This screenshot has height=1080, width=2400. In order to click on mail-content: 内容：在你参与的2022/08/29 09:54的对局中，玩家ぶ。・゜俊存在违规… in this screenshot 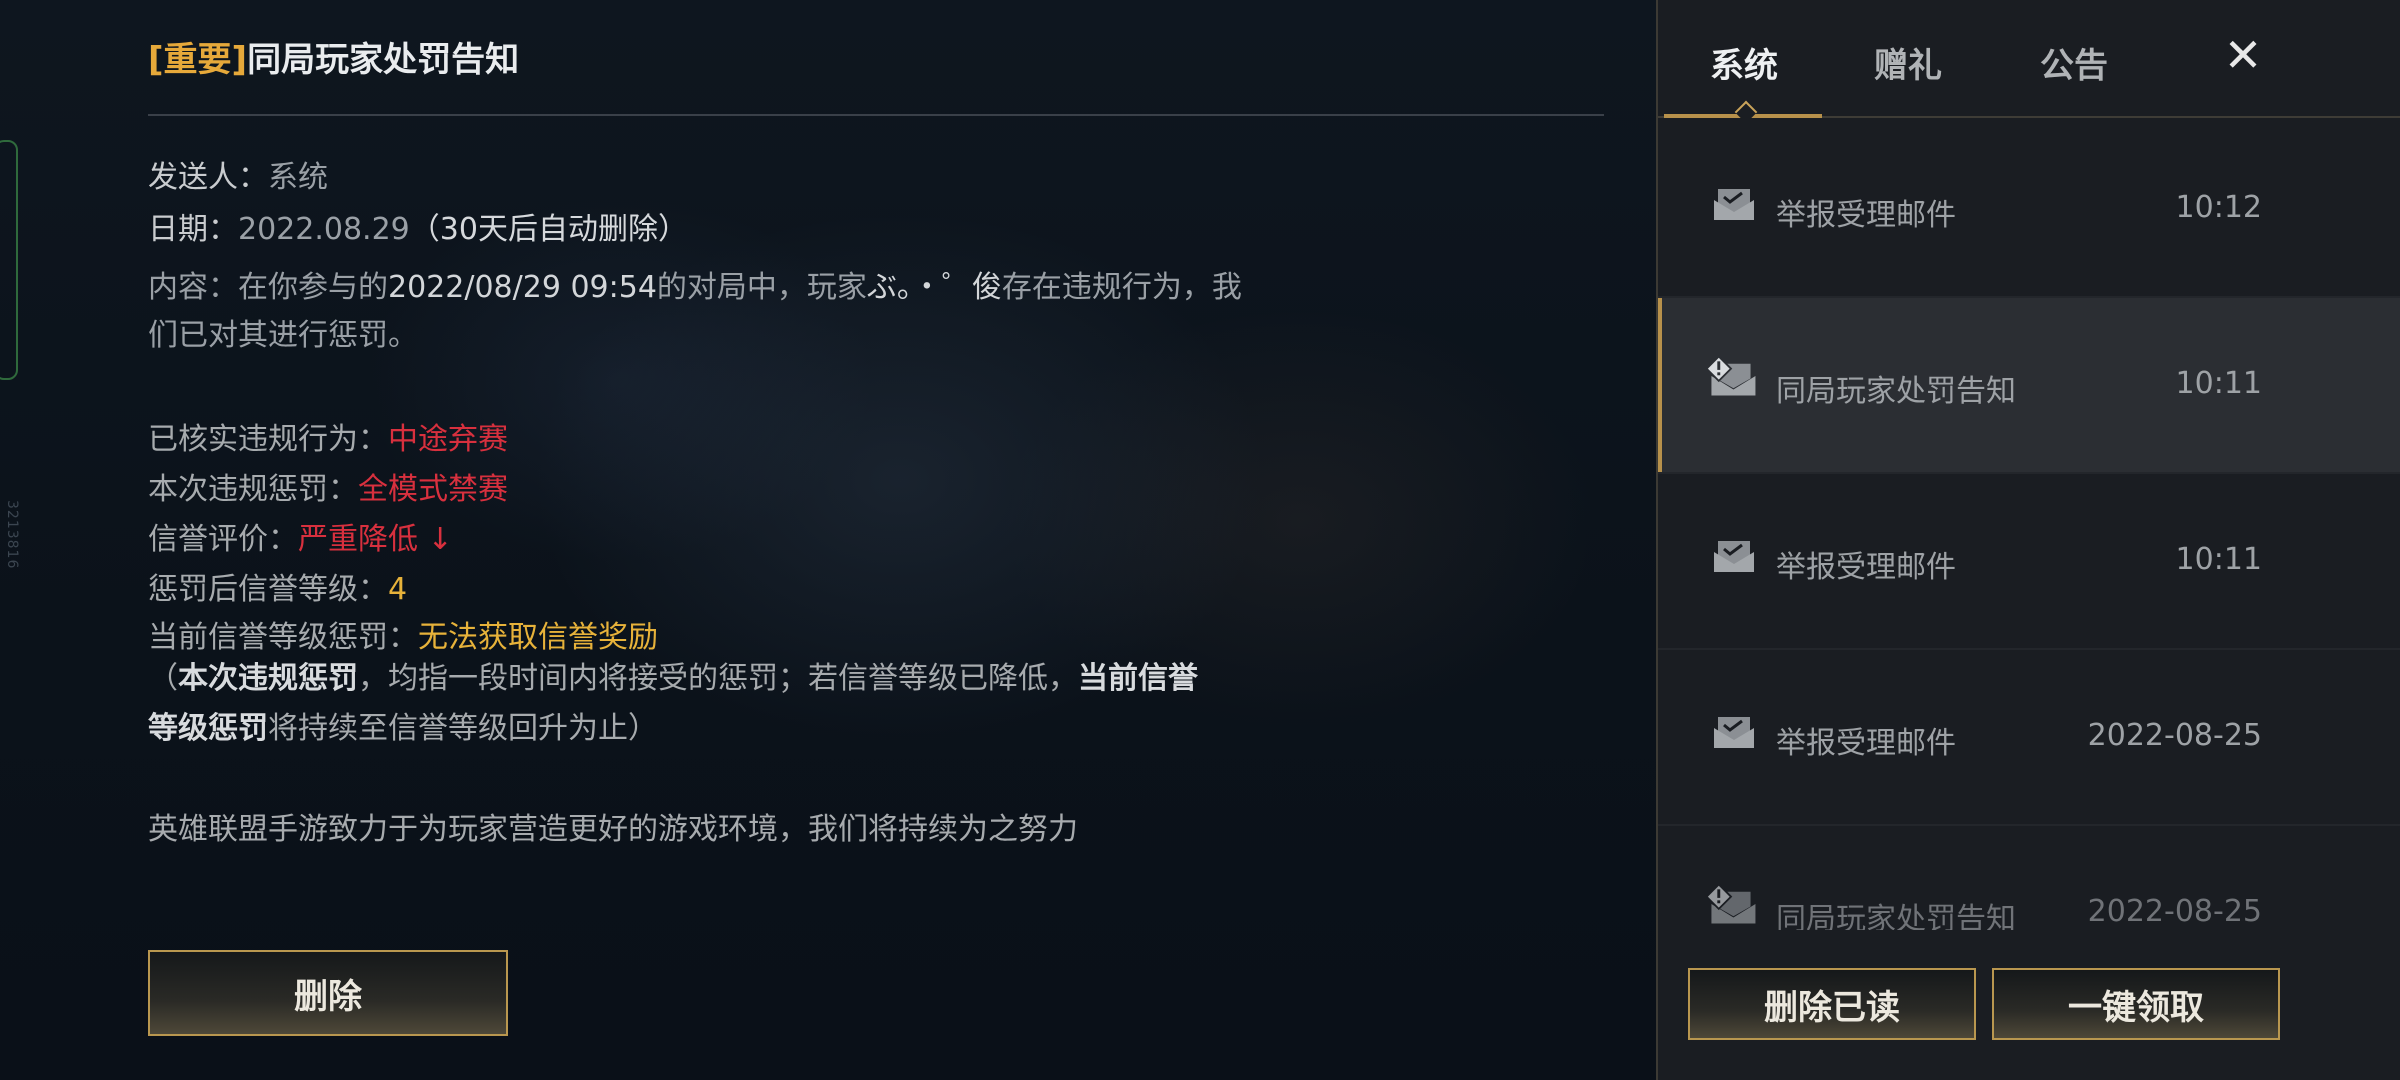, I will do `click(708, 312)`.